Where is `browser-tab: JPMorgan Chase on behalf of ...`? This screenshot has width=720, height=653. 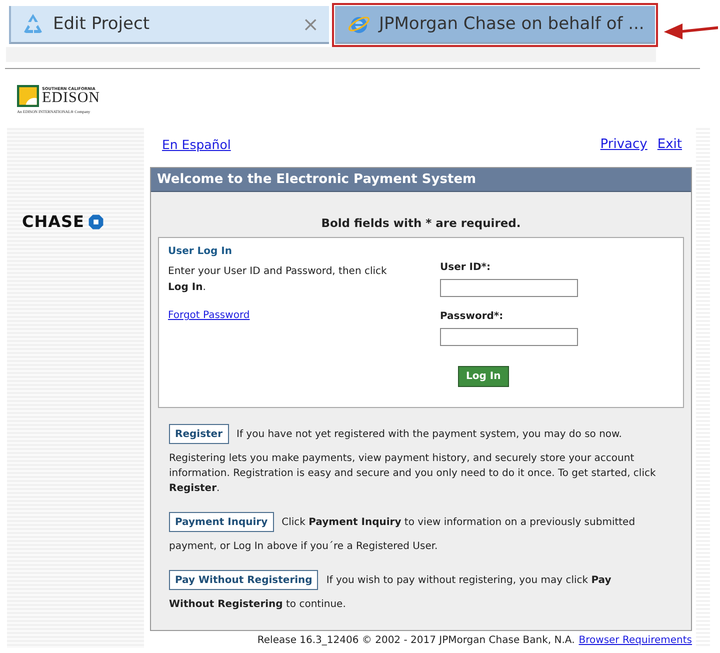
browser-tab: JPMorgan Chase on behalf of ... is located at coordinates (495, 25).